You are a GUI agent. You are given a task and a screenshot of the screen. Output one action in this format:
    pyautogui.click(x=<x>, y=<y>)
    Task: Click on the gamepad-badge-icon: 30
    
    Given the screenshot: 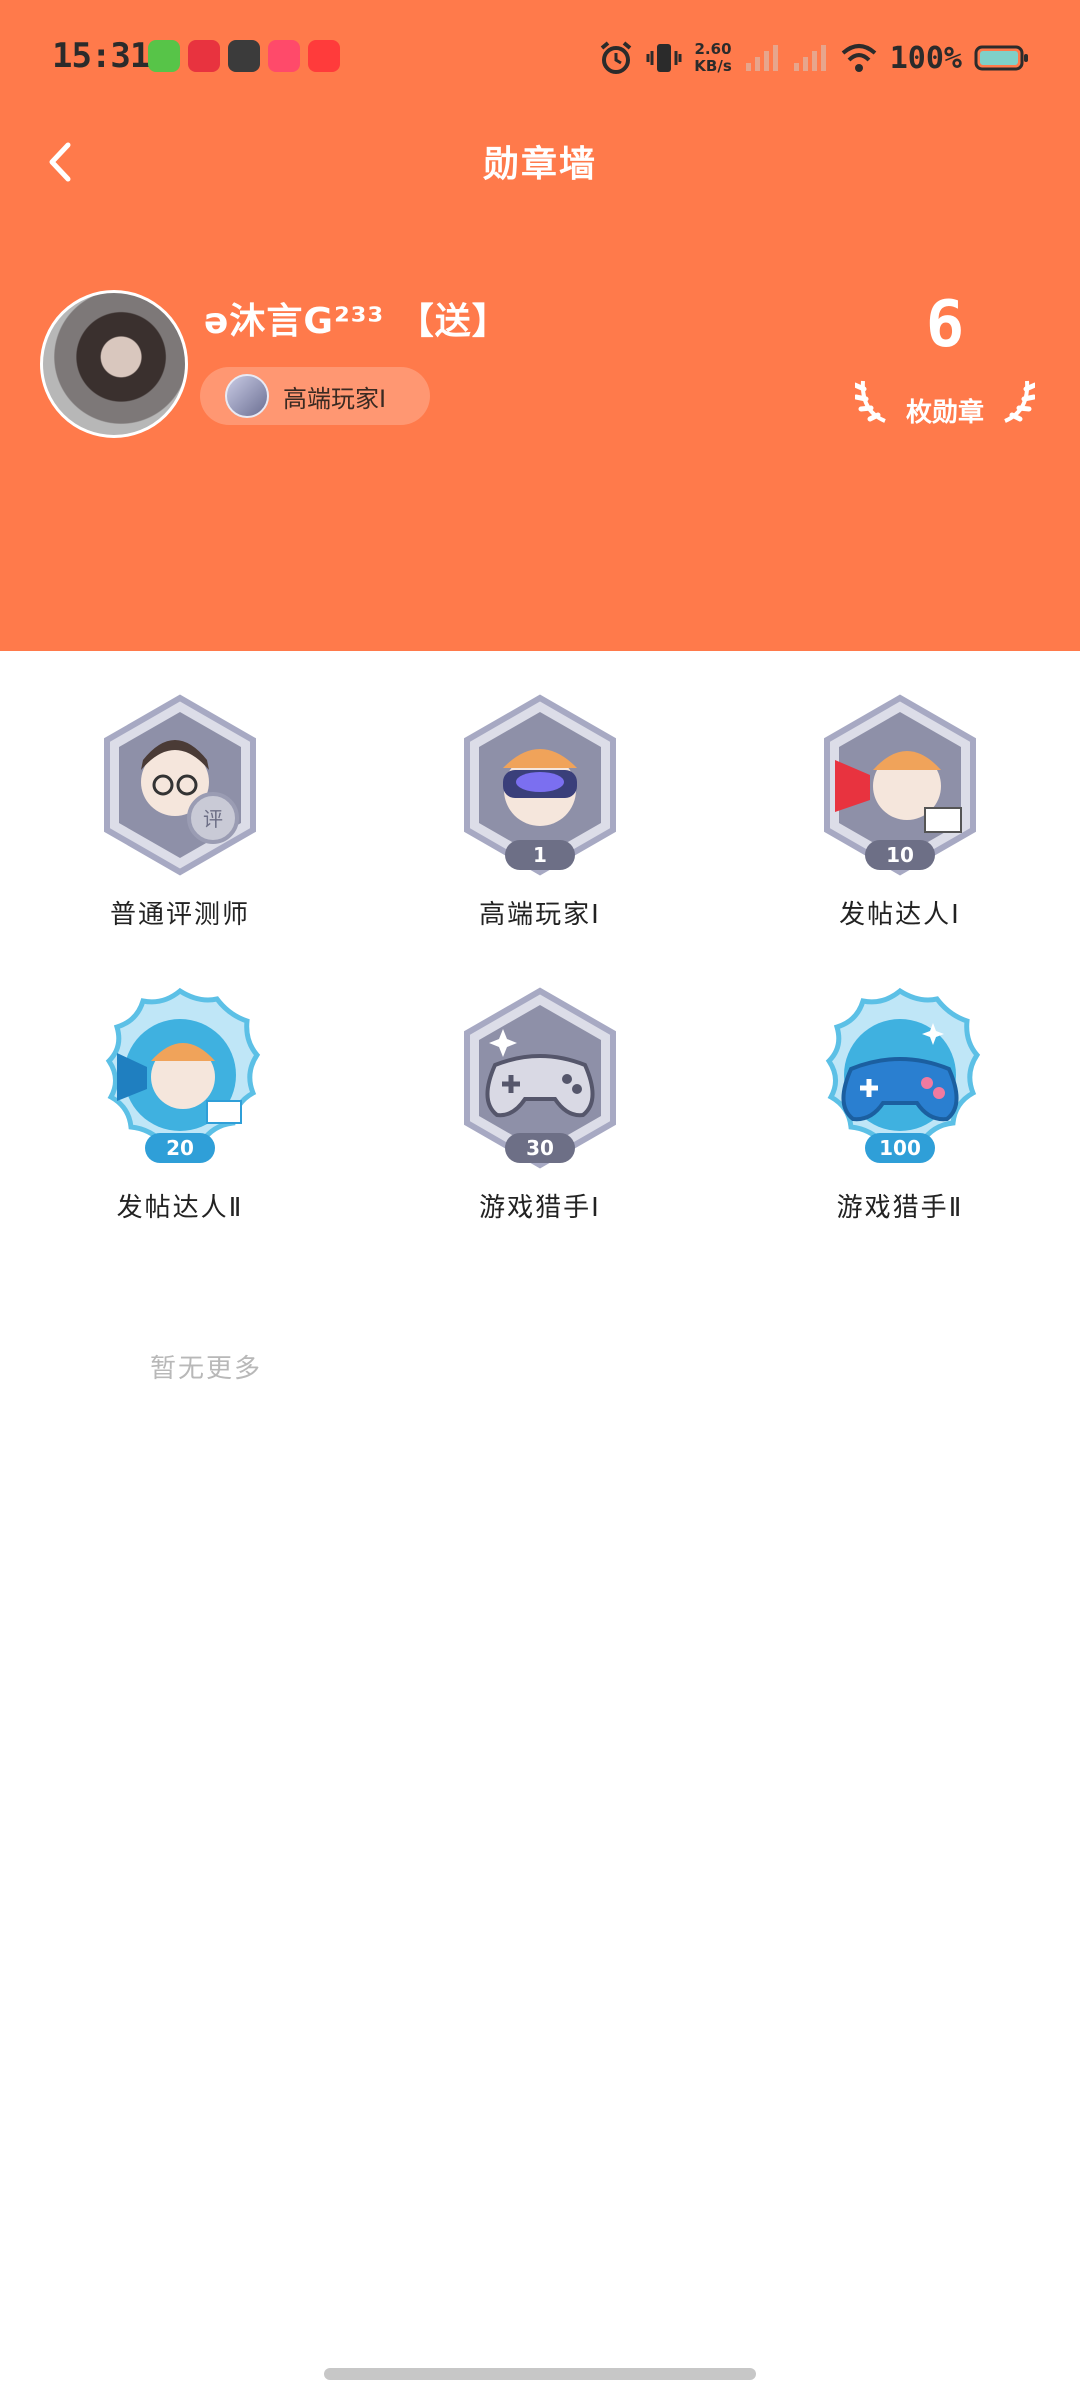 What is the action you would take?
    pyautogui.click(x=540, y=1078)
    